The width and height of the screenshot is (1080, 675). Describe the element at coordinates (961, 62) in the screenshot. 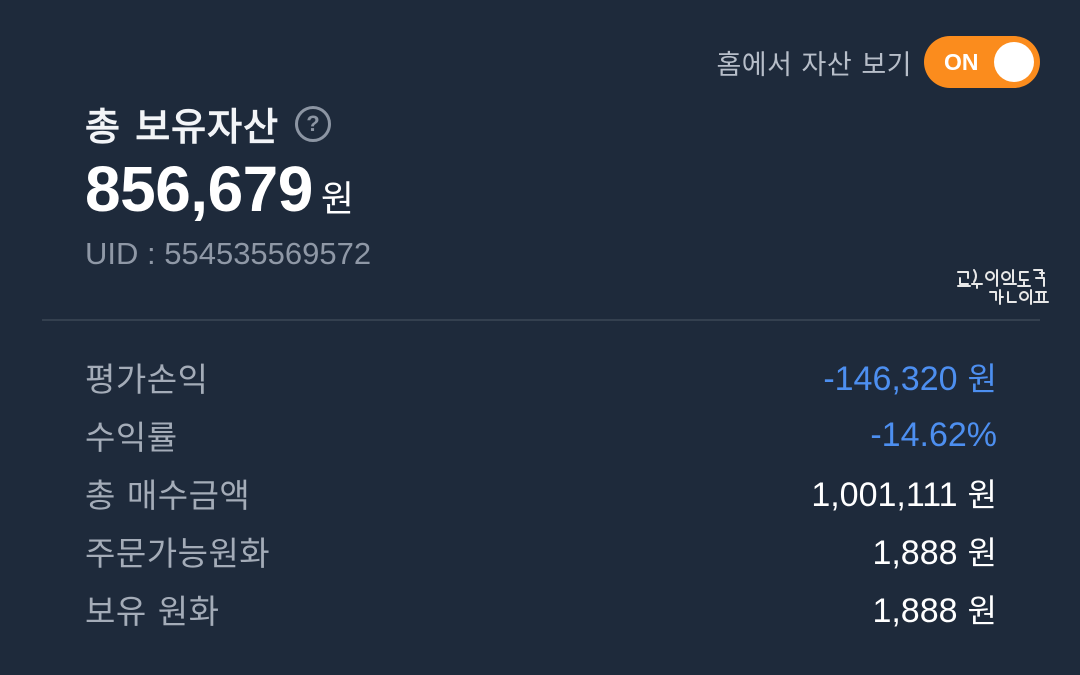

I see `toggle-state-text: ON` at that location.